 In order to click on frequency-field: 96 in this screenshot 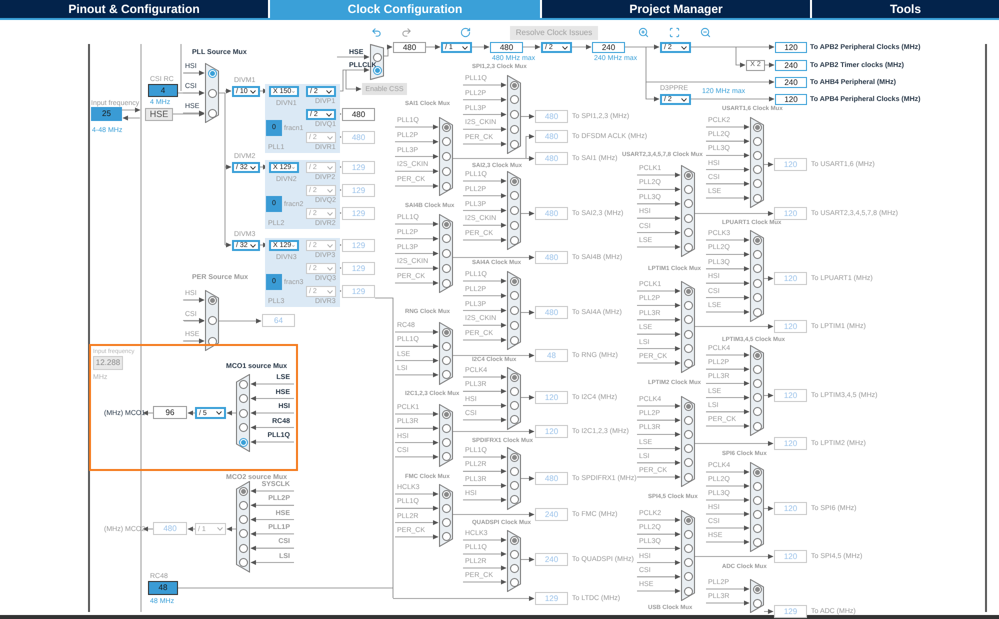, I will do `click(170, 412)`.